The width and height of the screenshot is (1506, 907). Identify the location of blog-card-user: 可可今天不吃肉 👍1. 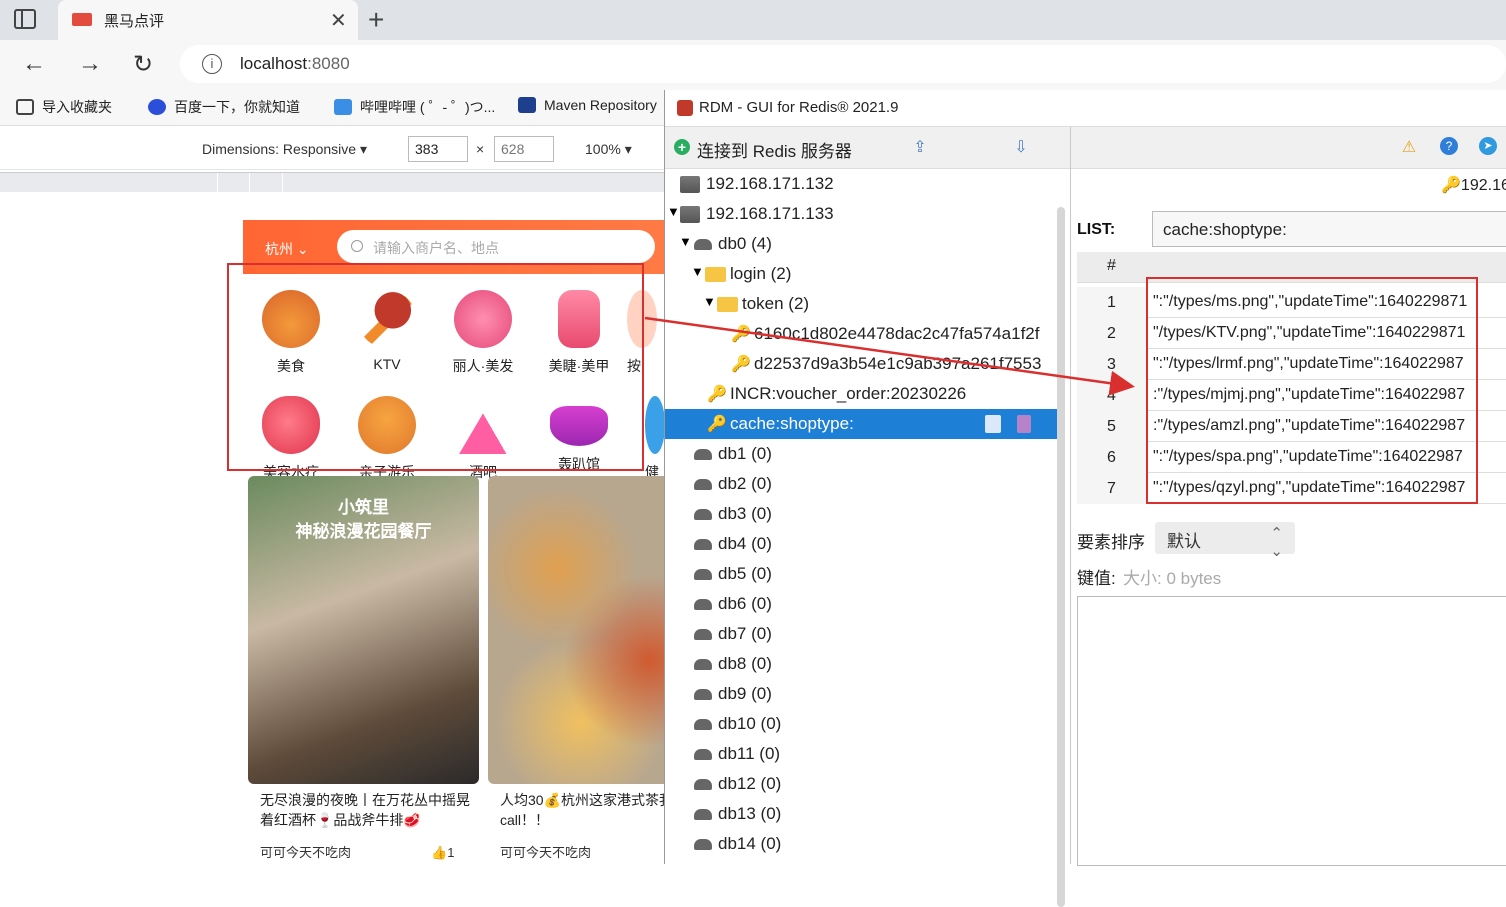
(357, 852).